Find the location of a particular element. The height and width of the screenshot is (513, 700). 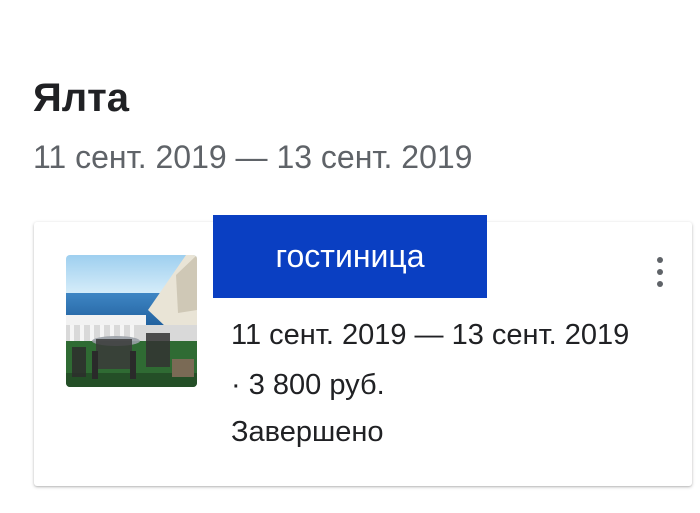

more-vert-icon is located at coordinates (660, 272).